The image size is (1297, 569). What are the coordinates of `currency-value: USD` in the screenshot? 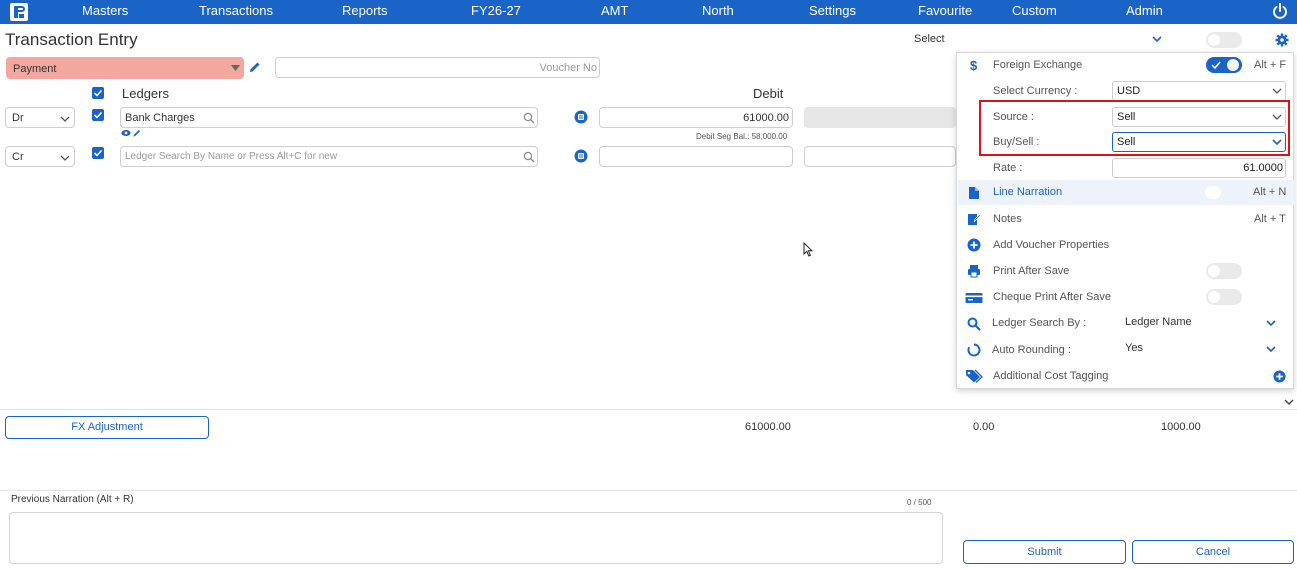 It's located at (1129, 91).